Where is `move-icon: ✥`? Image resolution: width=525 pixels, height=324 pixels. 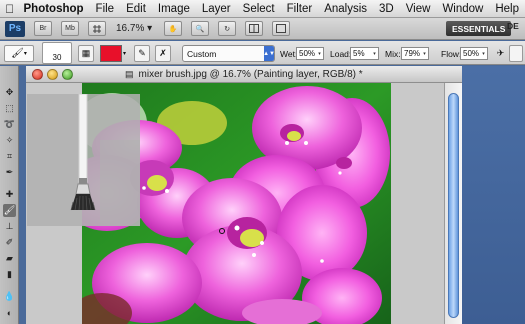
move-icon: ✥ is located at coordinates (9, 92).